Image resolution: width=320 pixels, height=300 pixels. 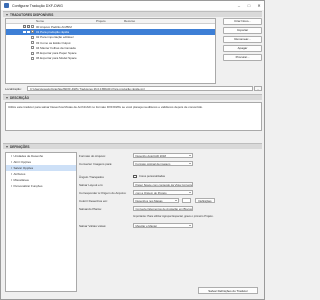 I want to click on options-header: DEFINIÇÕES, so click(x=132, y=146).